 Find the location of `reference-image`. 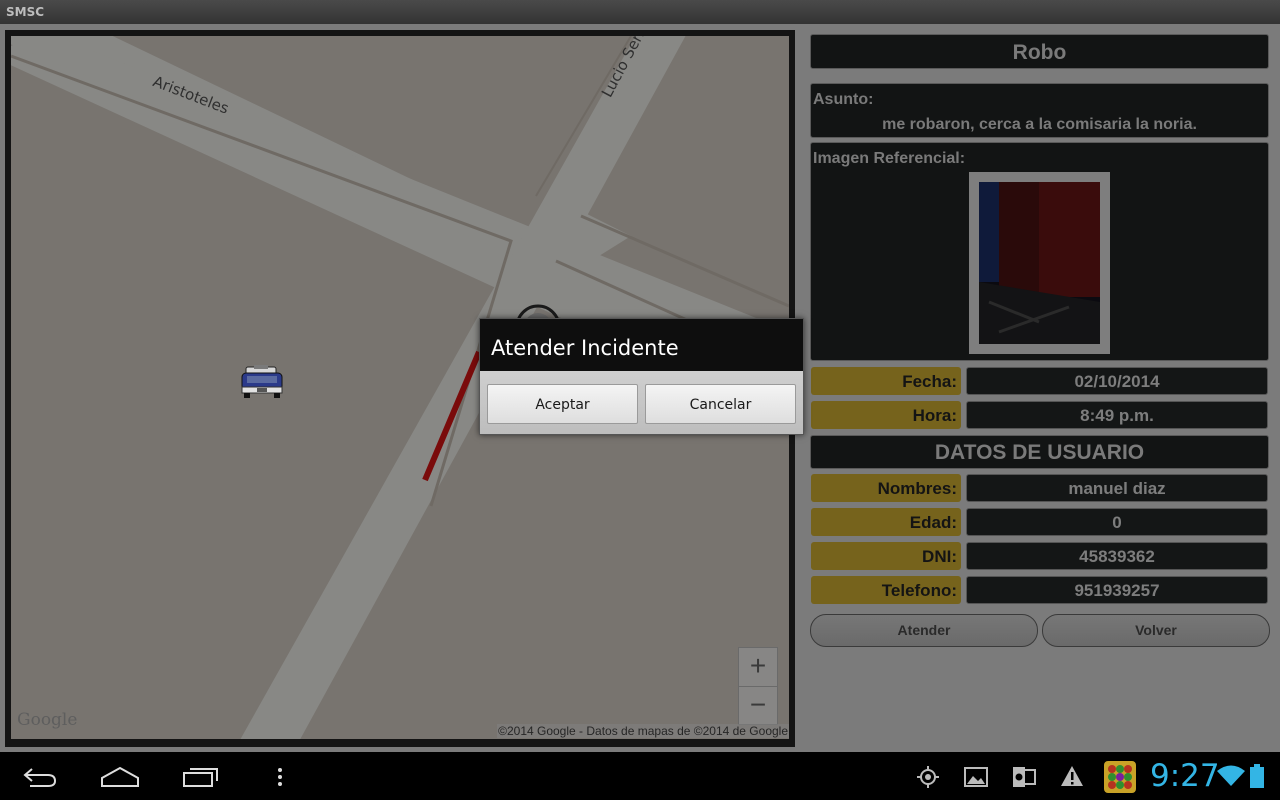

reference-image is located at coordinates (1039, 263).